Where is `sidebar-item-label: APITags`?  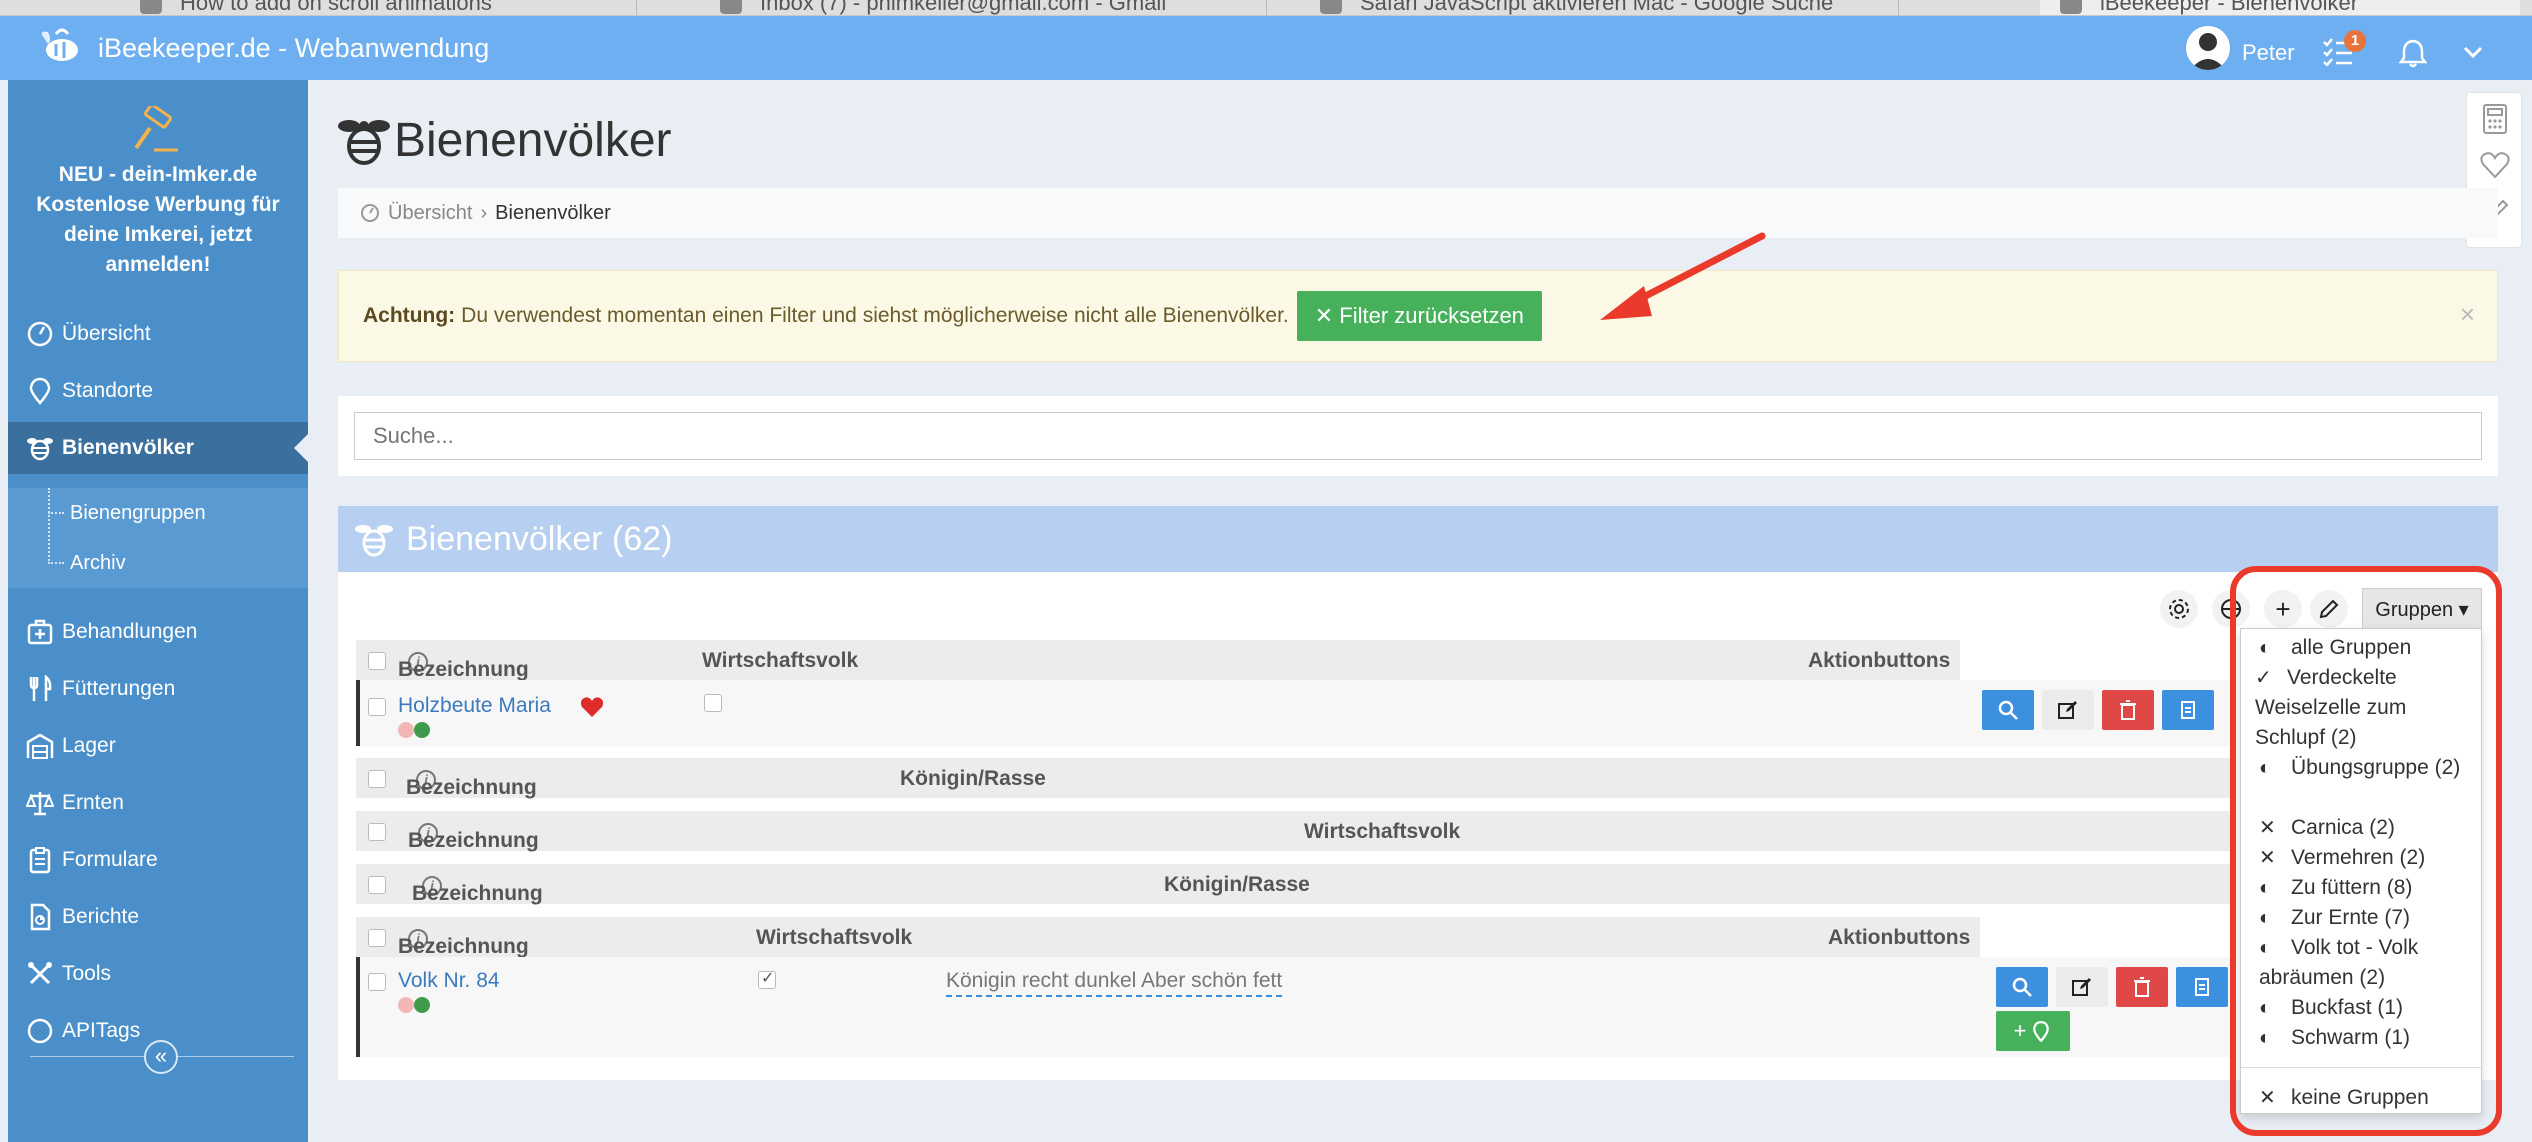
sidebar-item-label: APITags is located at coordinates (101, 1030).